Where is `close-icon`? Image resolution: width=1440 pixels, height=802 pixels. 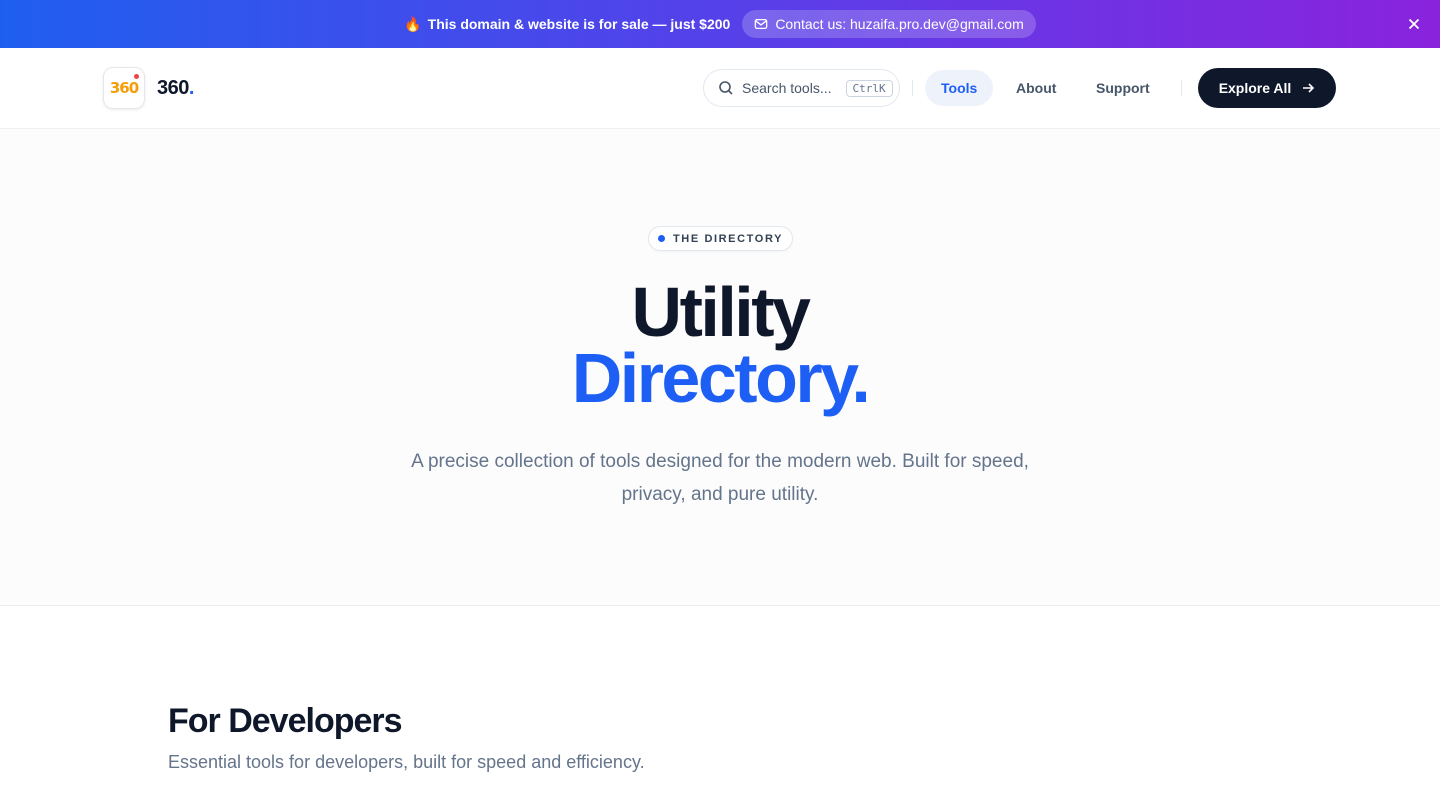
close-icon is located at coordinates (1414, 24).